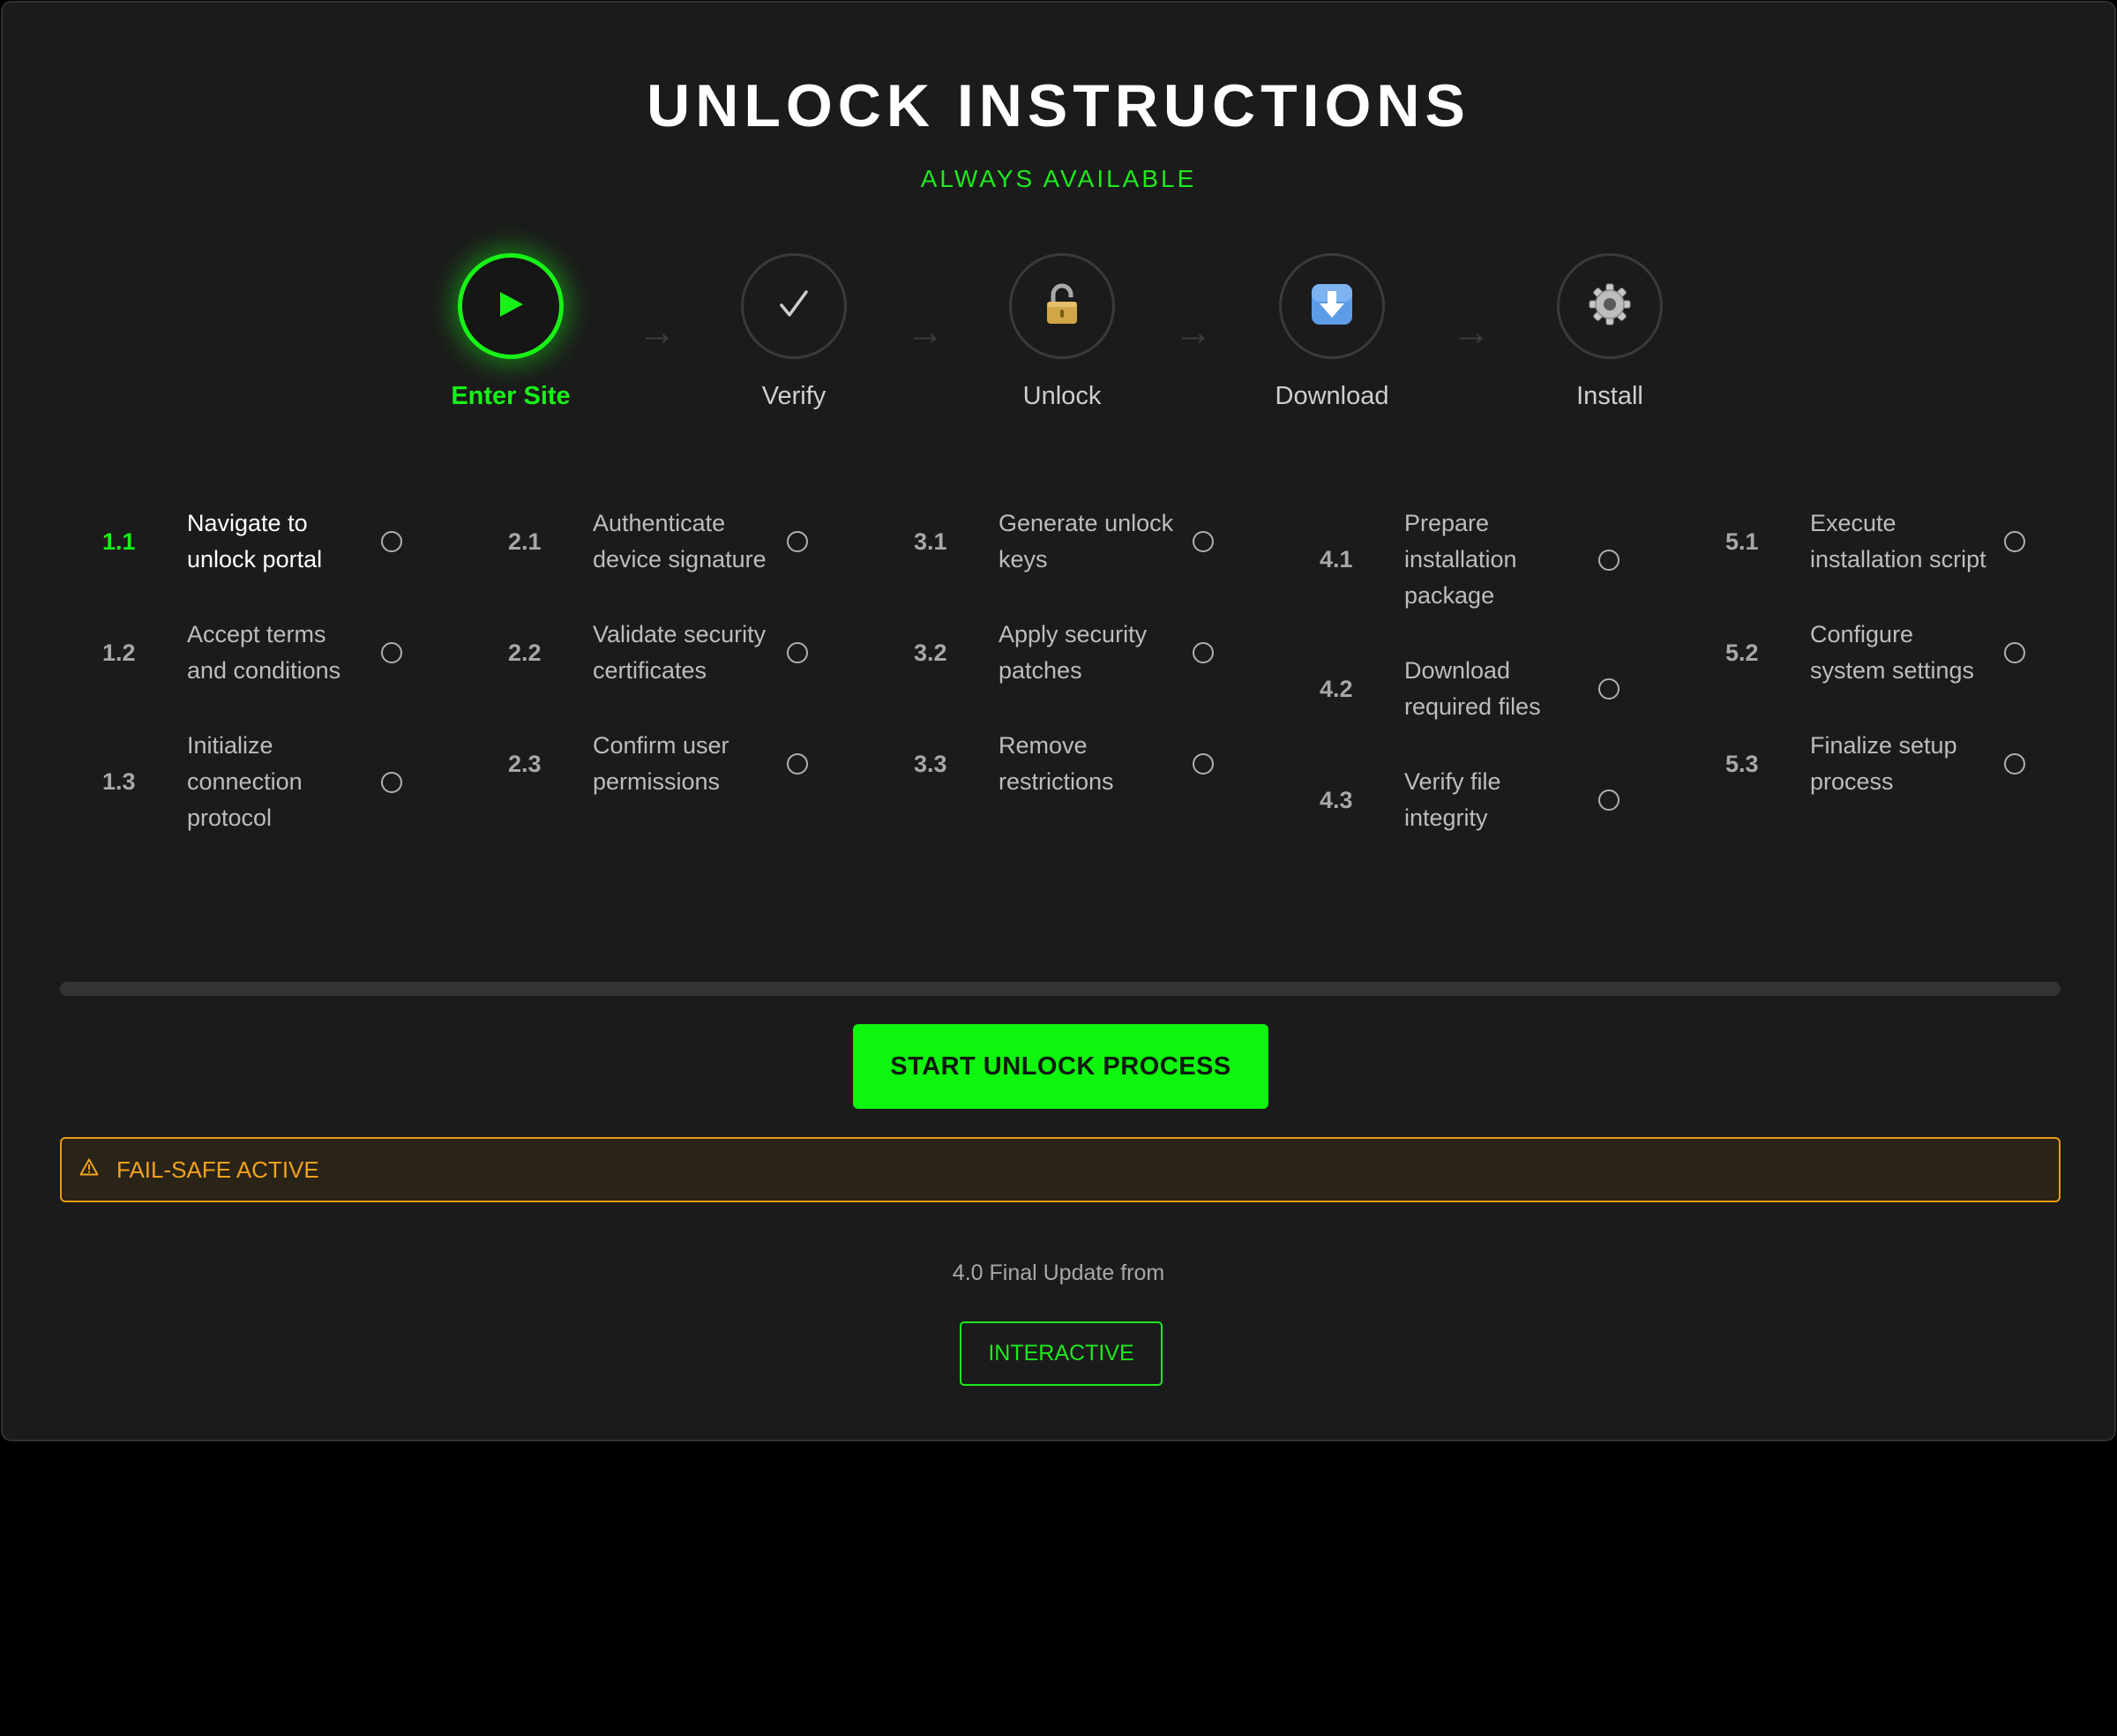 This screenshot has height=1736, width=2117. I want to click on task-item: 4.1 Prepare installation package, so click(1496, 559).